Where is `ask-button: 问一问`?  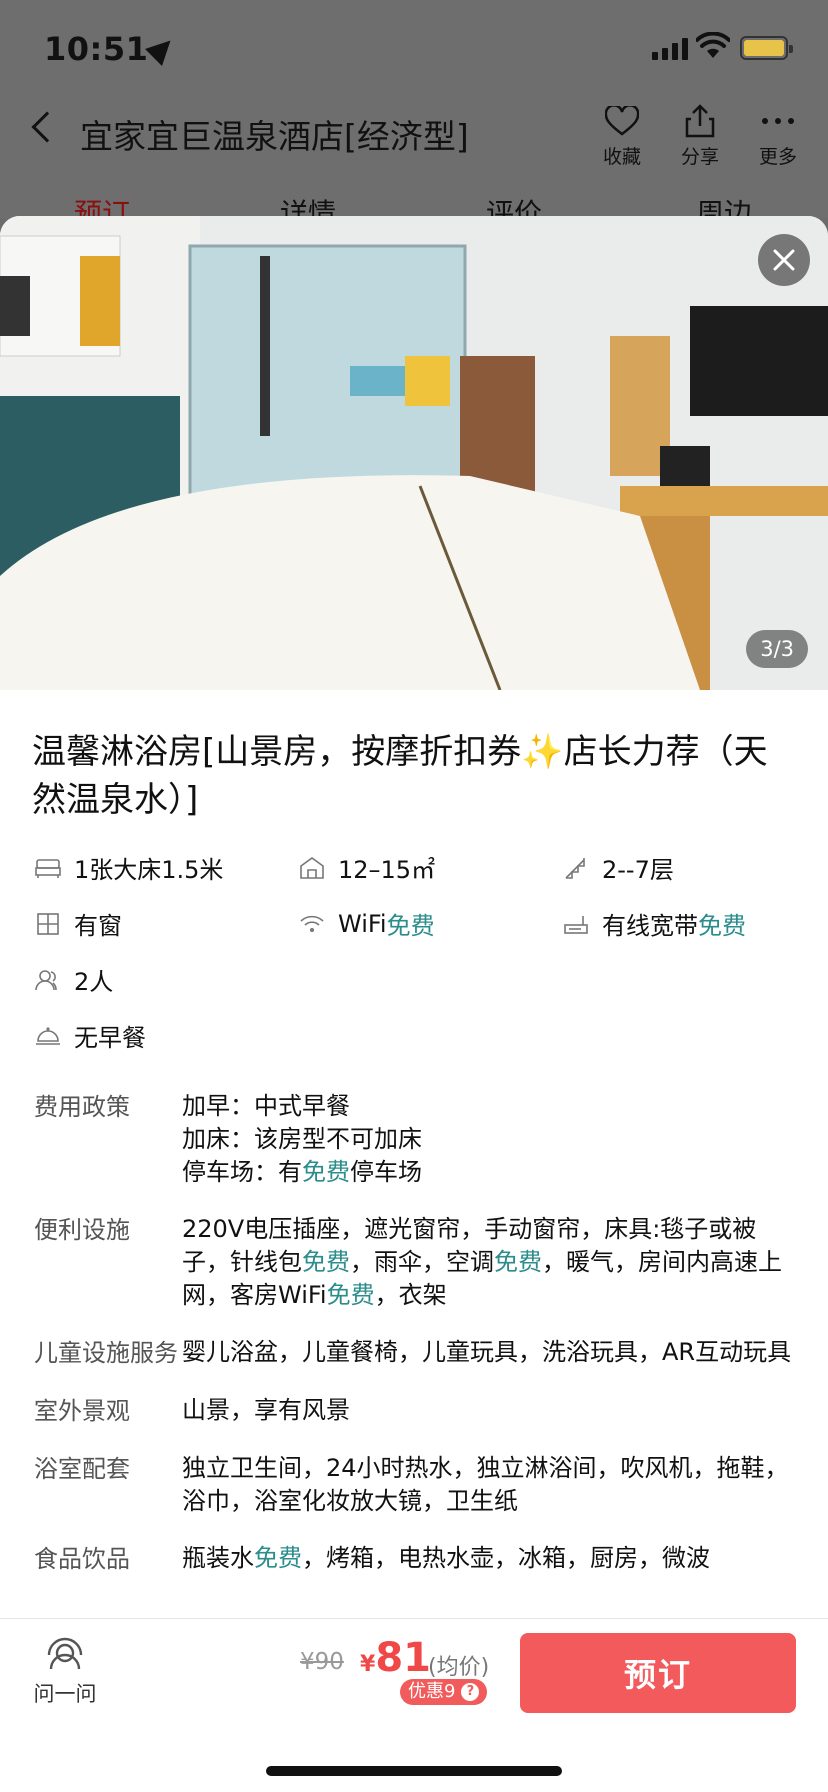
ask-button: 问一问 is located at coordinates (65, 1670).